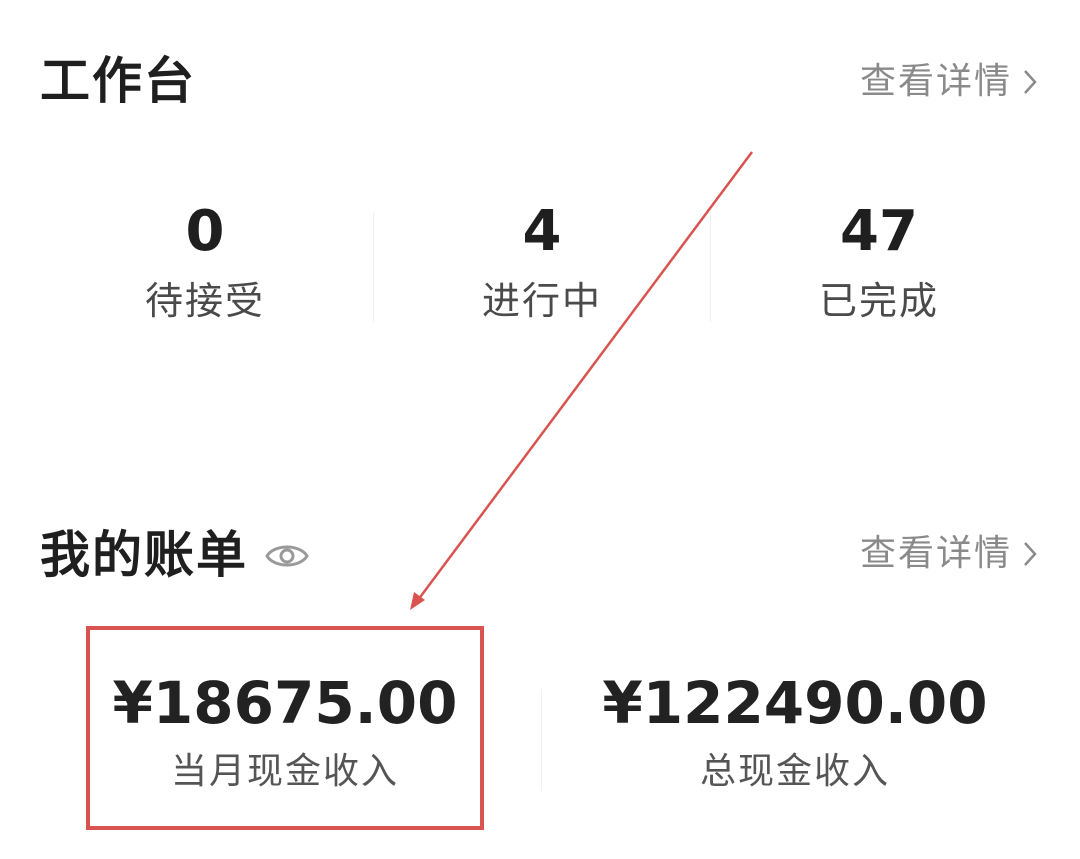 The width and height of the screenshot is (1080, 859). What do you see at coordinates (144, 555) in the screenshot?
I see `bill-title: 我的账单` at bounding box center [144, 555].